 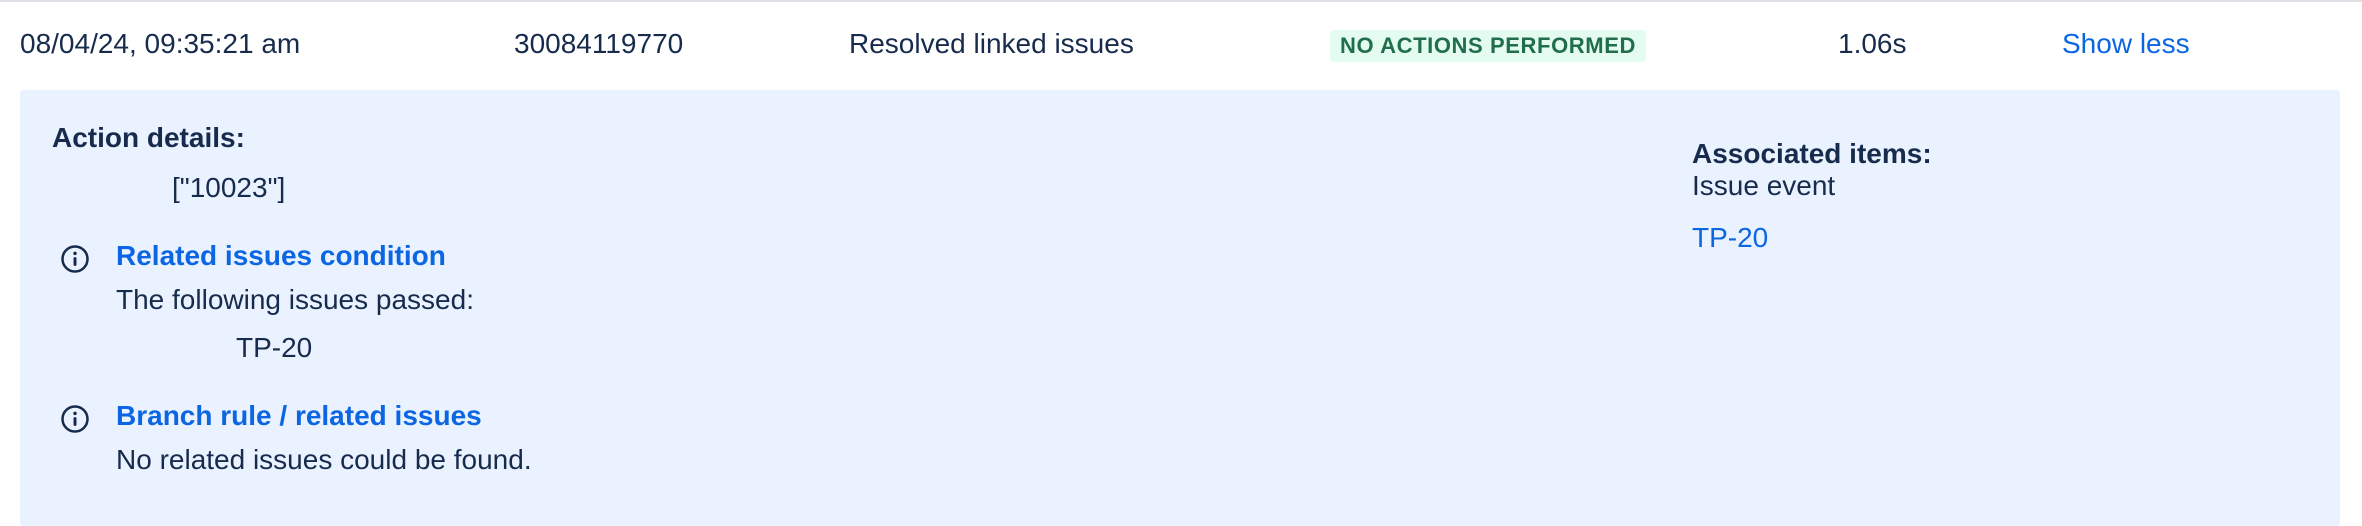 I want to click on associated-items-label: Associated items:, so click(x=1812, y=153).